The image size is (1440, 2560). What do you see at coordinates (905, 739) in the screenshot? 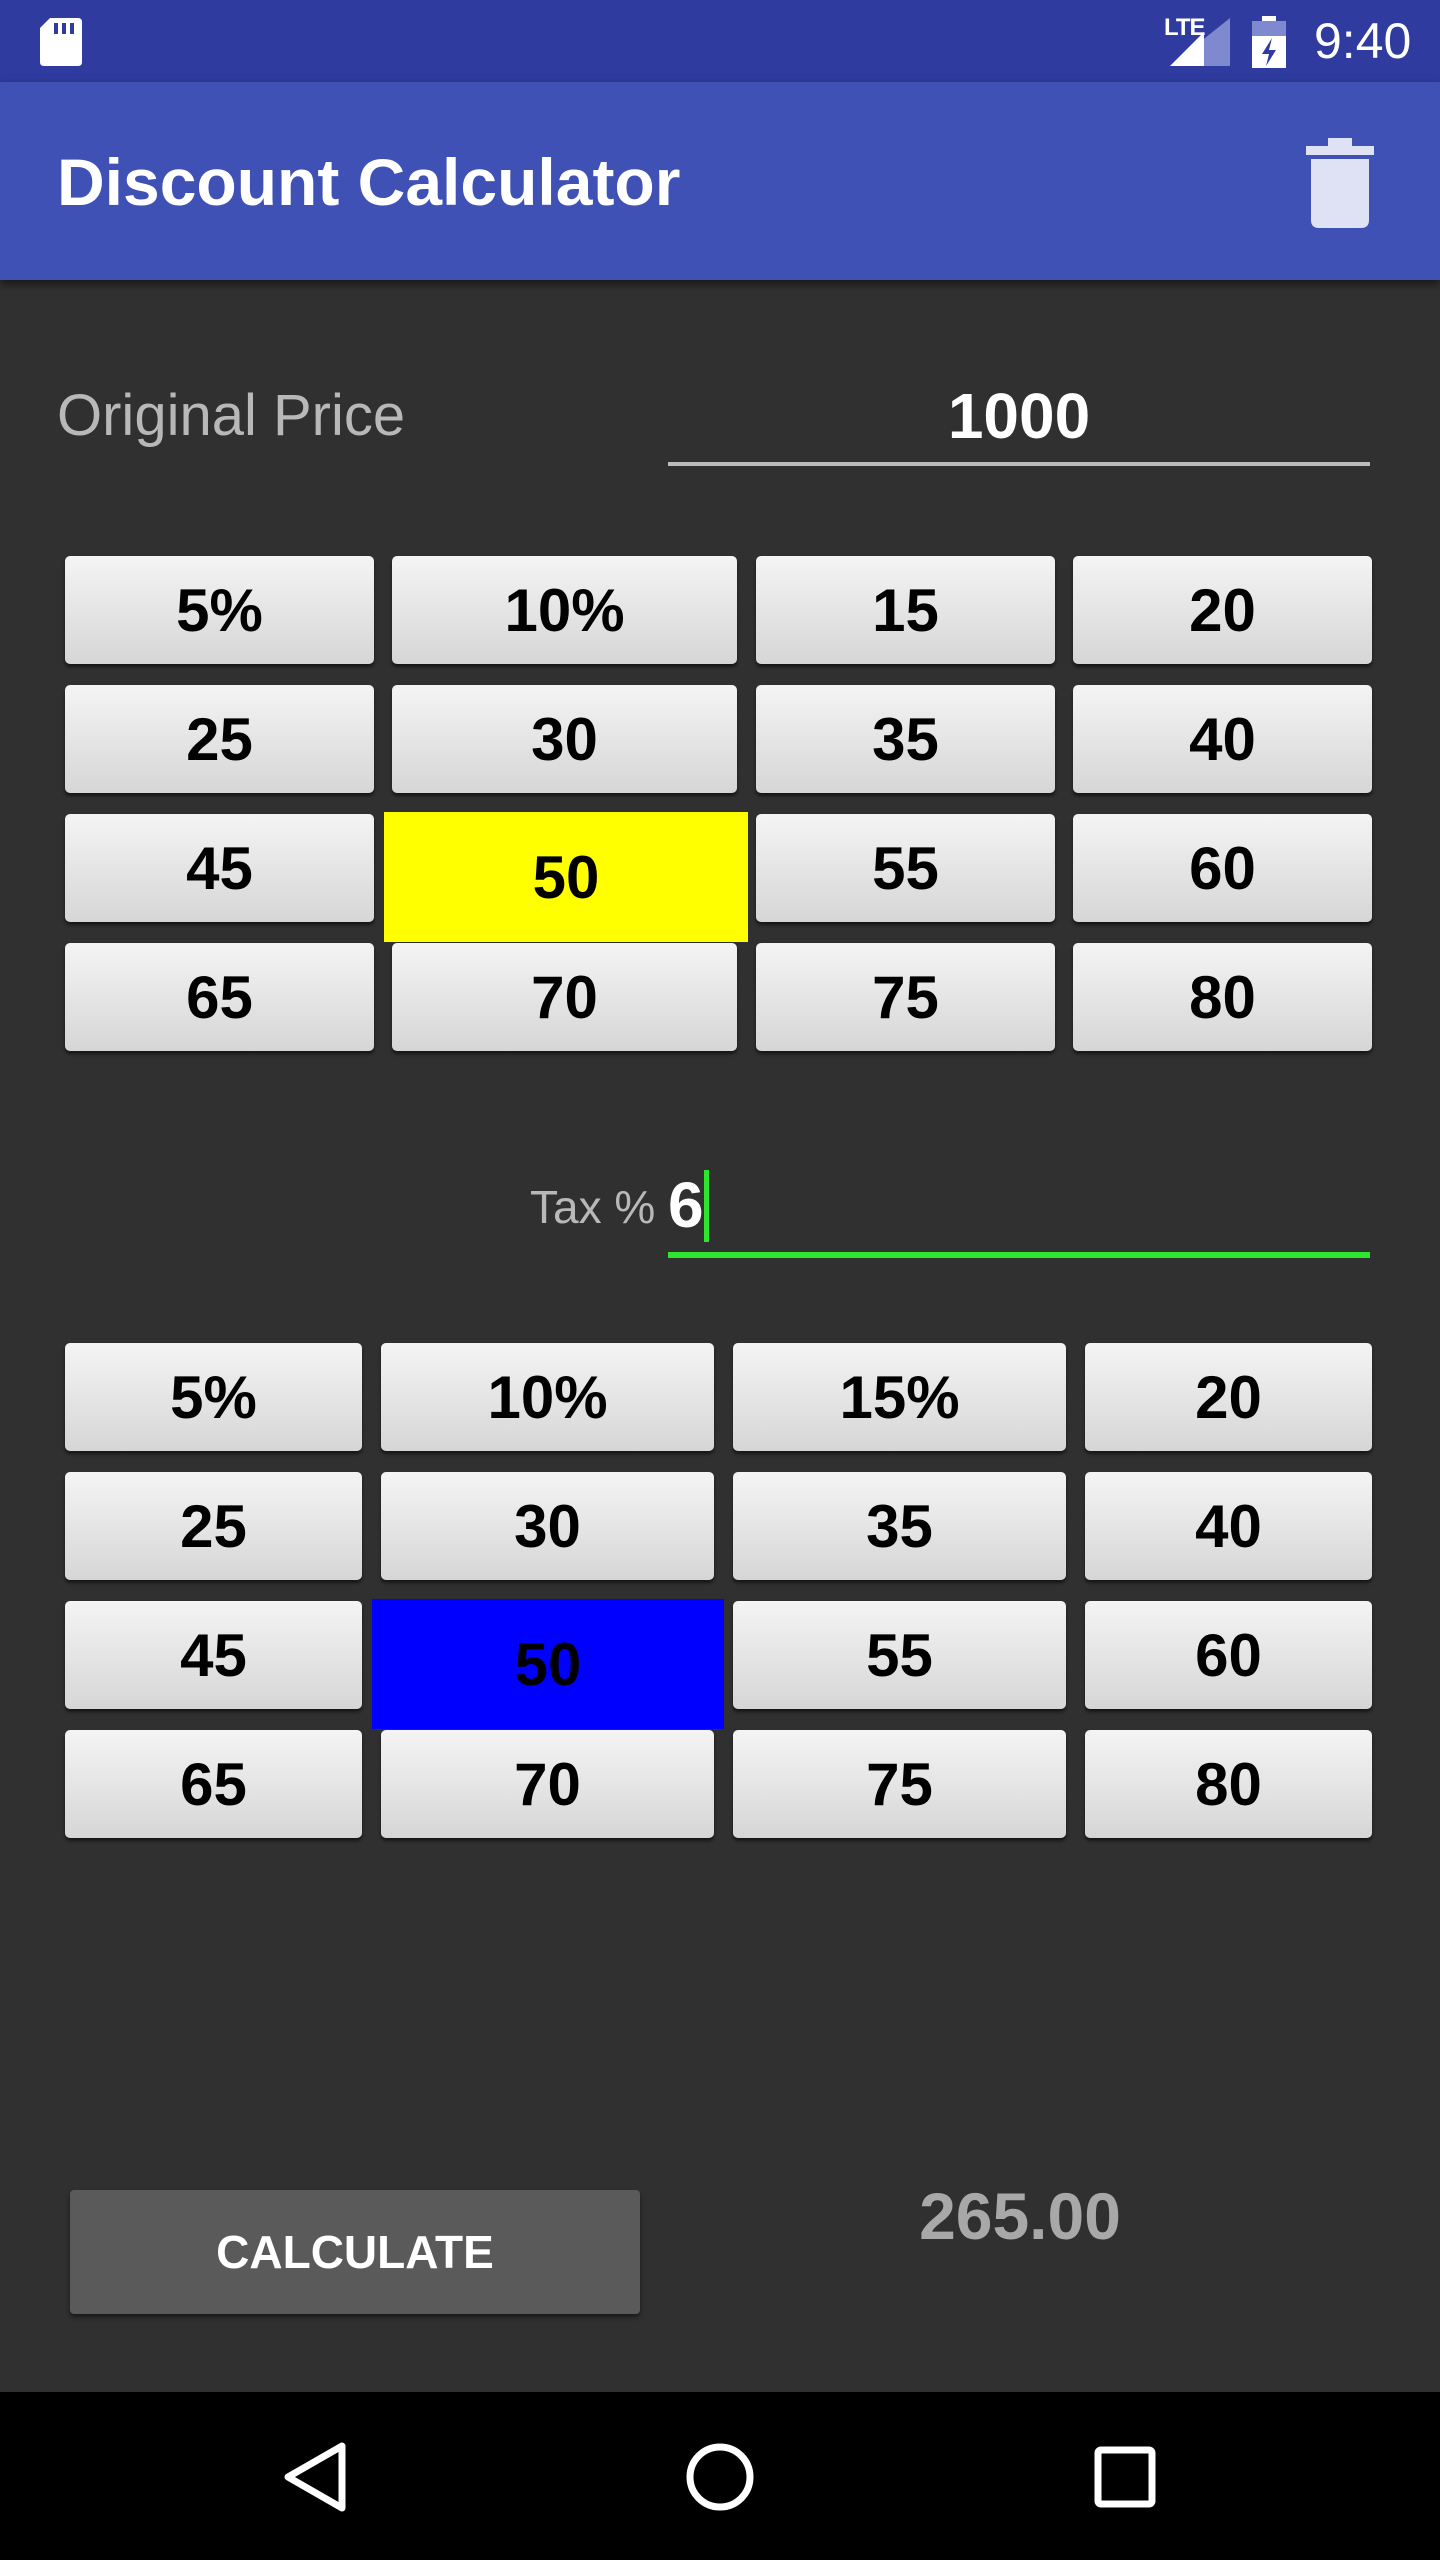
I see `discount-button-35: 35` at bounding box center [905, 739].